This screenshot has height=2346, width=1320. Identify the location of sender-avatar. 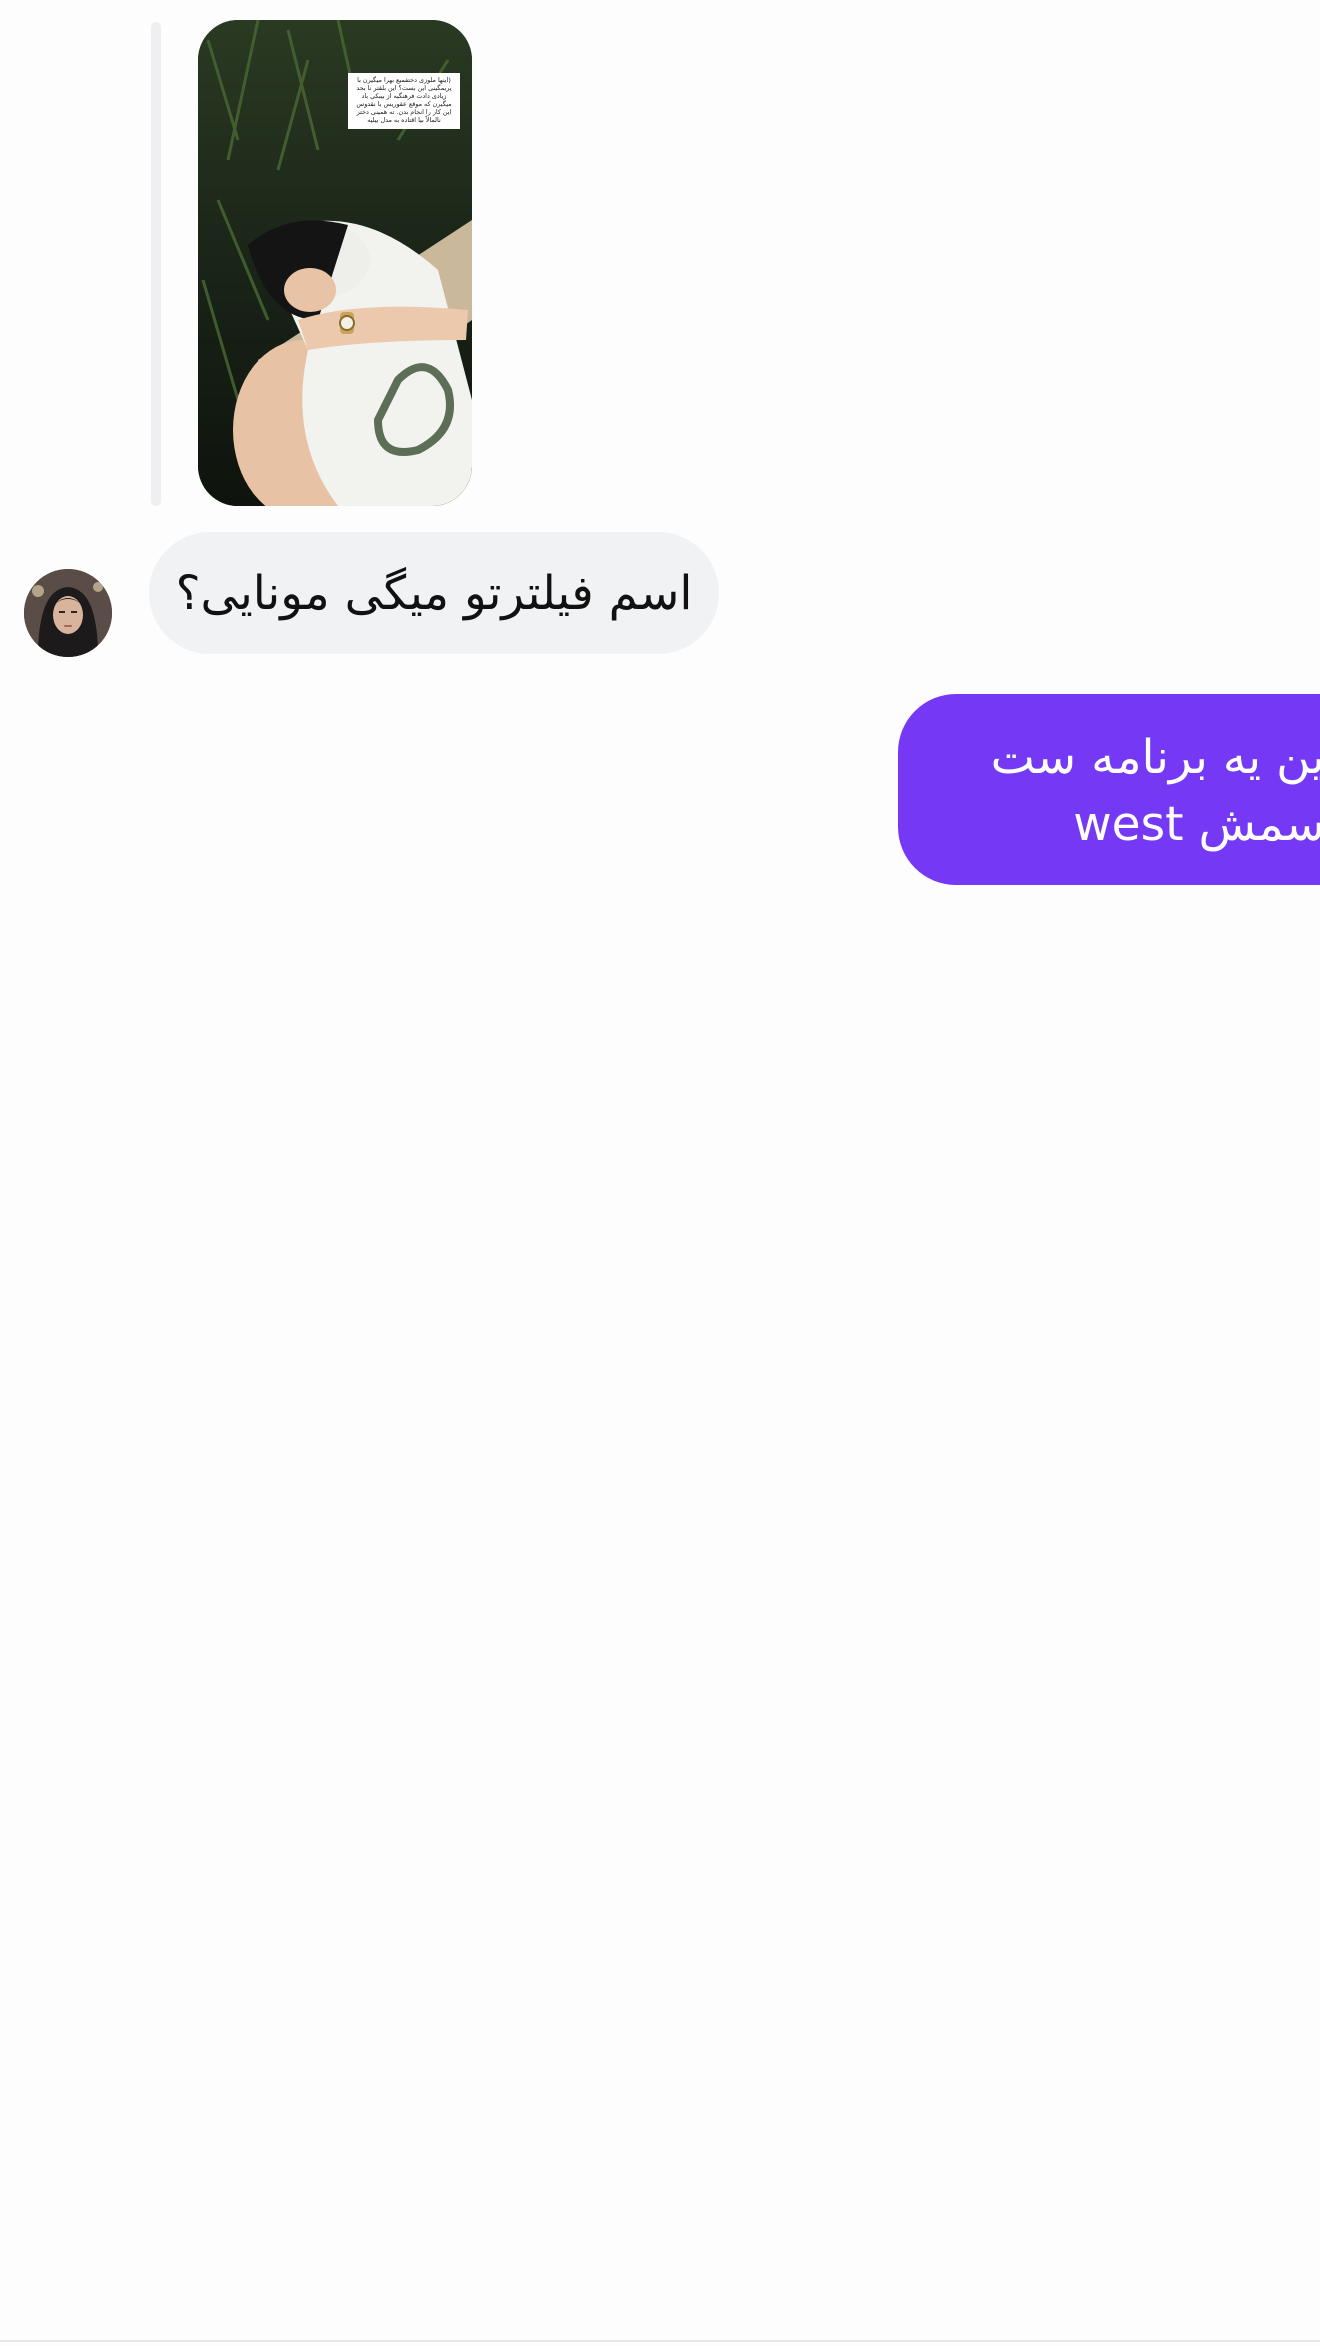
(68, 613).